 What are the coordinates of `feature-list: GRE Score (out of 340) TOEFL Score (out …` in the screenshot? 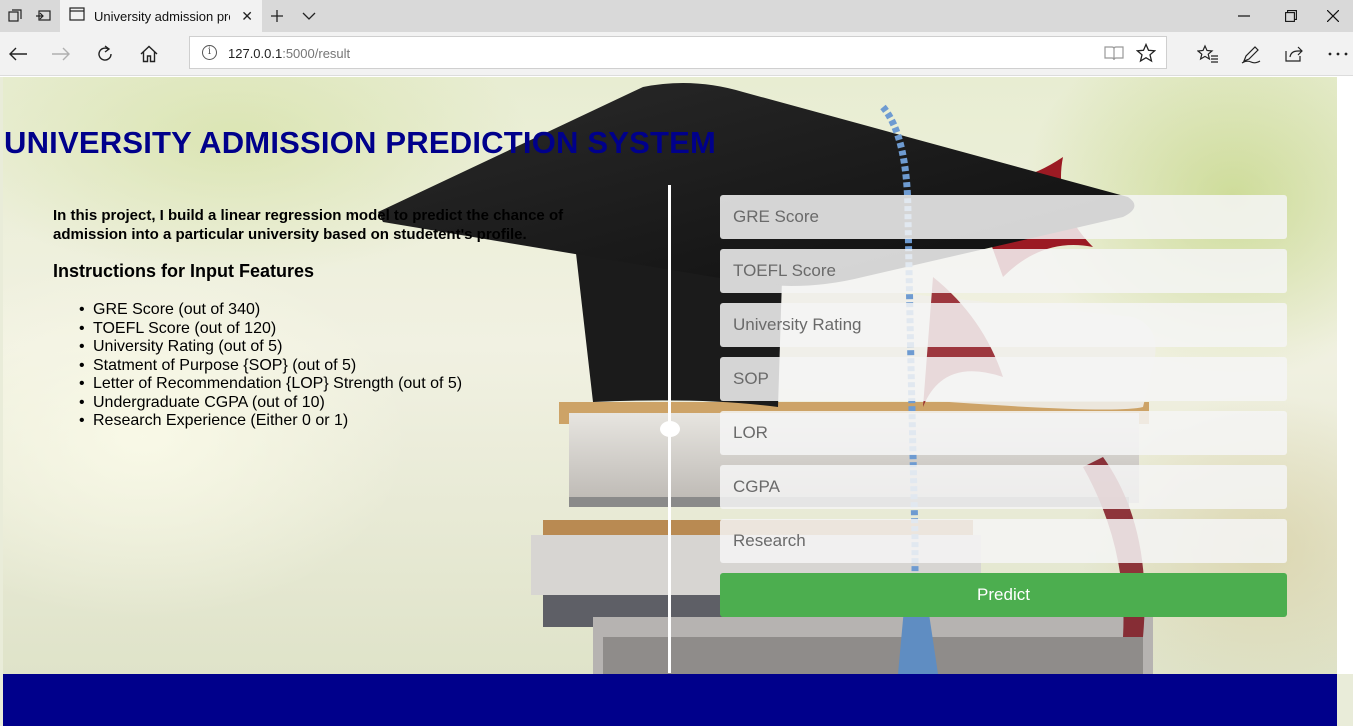 It's located at (270, 366).